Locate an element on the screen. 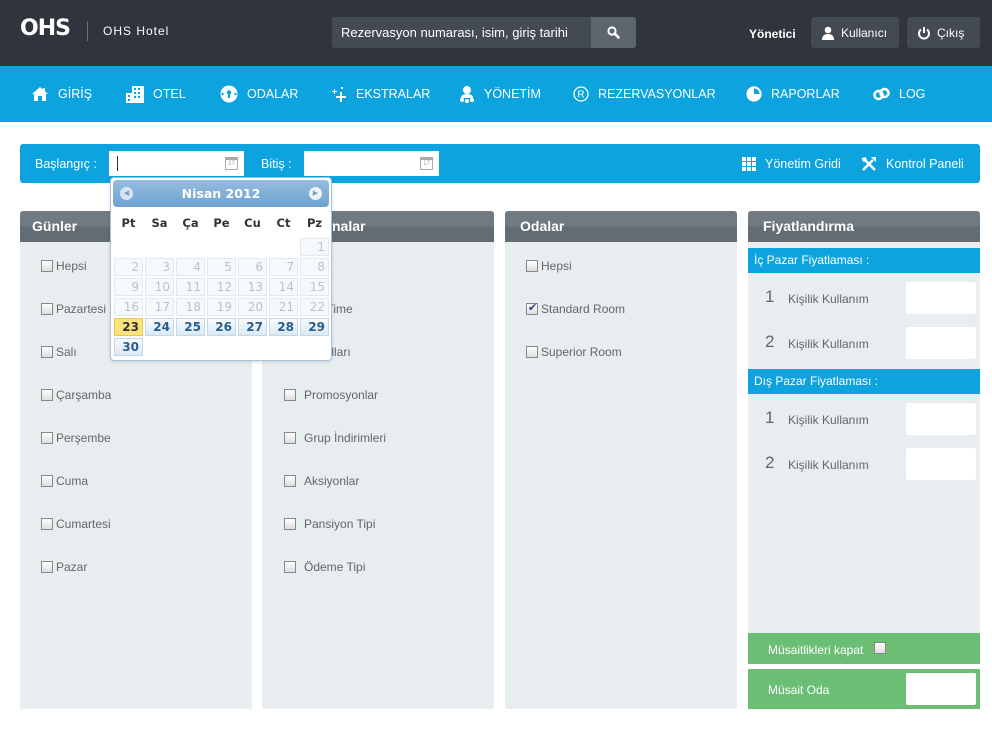 Image resolution: width=992 pixels, height=730 pixels. calendar-day: 13 is located at coordinates (252, 287).